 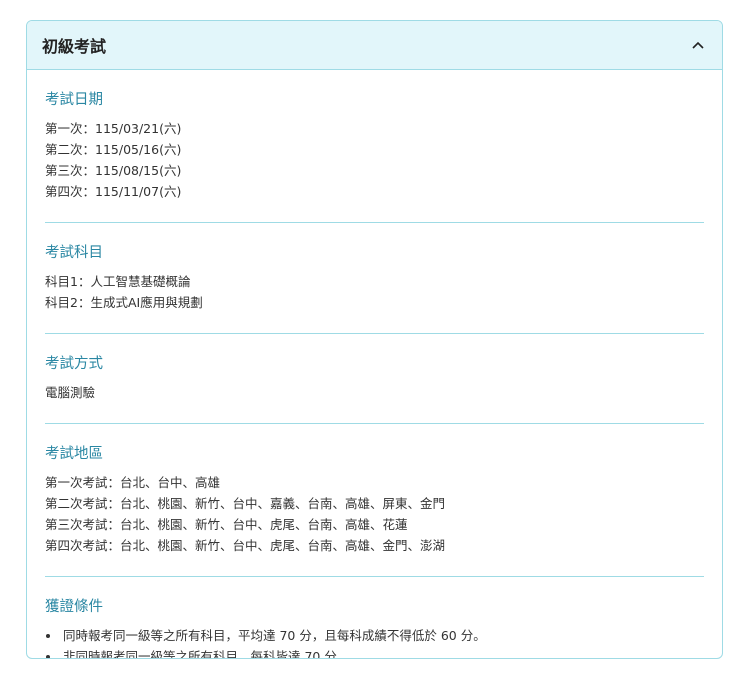 I want to click on chevron-up-icon, so click(x=698, y=45).